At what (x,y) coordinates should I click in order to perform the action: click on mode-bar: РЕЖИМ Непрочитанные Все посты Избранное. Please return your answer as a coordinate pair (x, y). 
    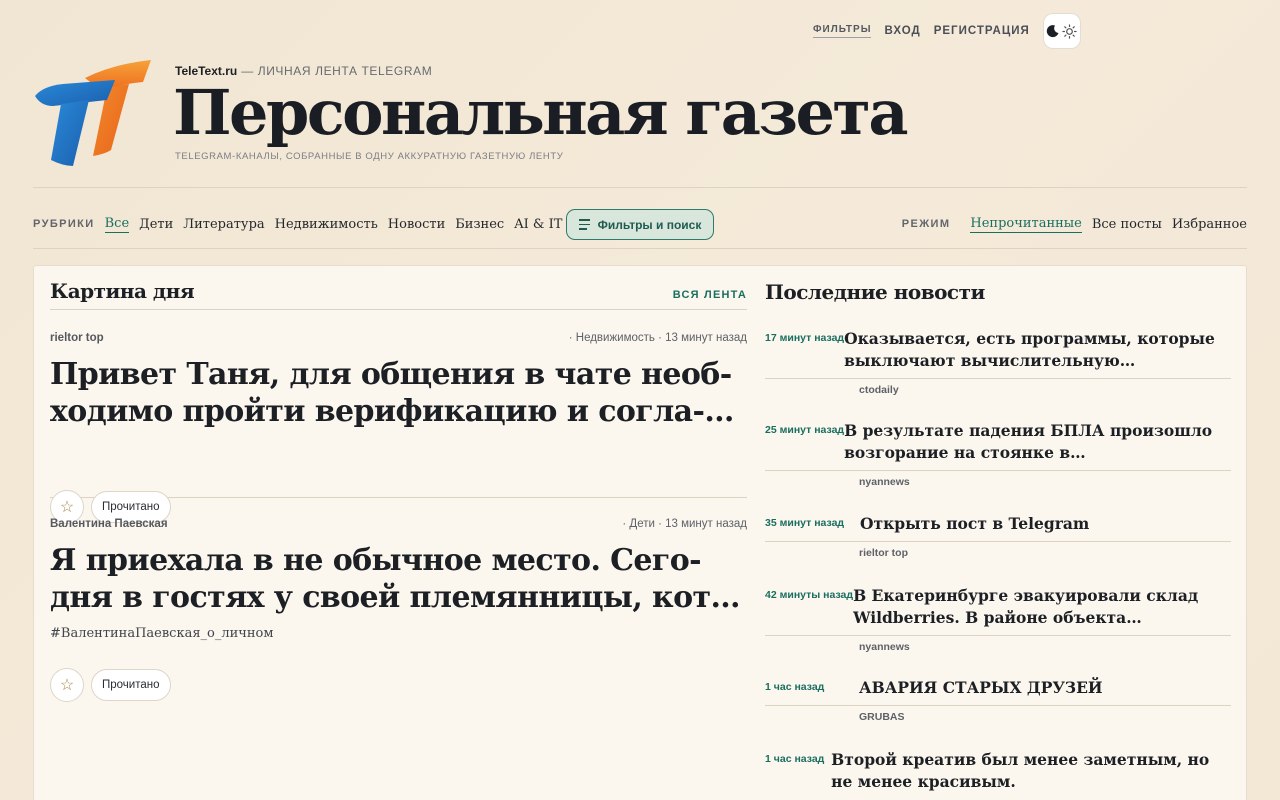
    Looking at the image, I should click on (1074, 224).